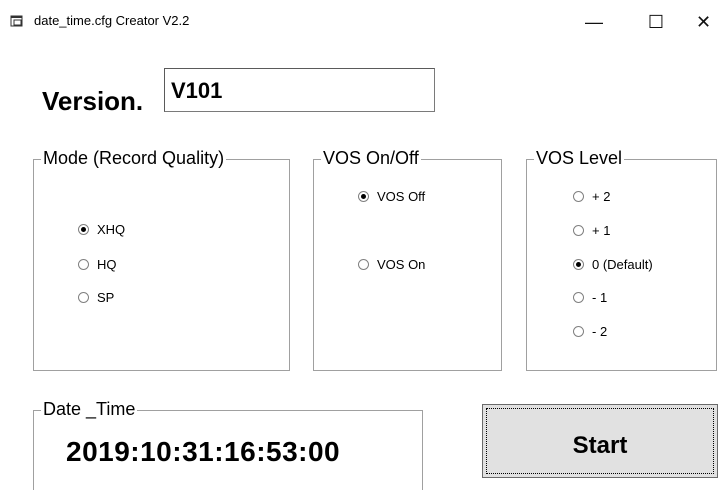  What do you see at coordinates (112, 20) in the screenshot?
I see `window-title: date_time.cfg Creator V2.2` at bounding box center [112, 20].